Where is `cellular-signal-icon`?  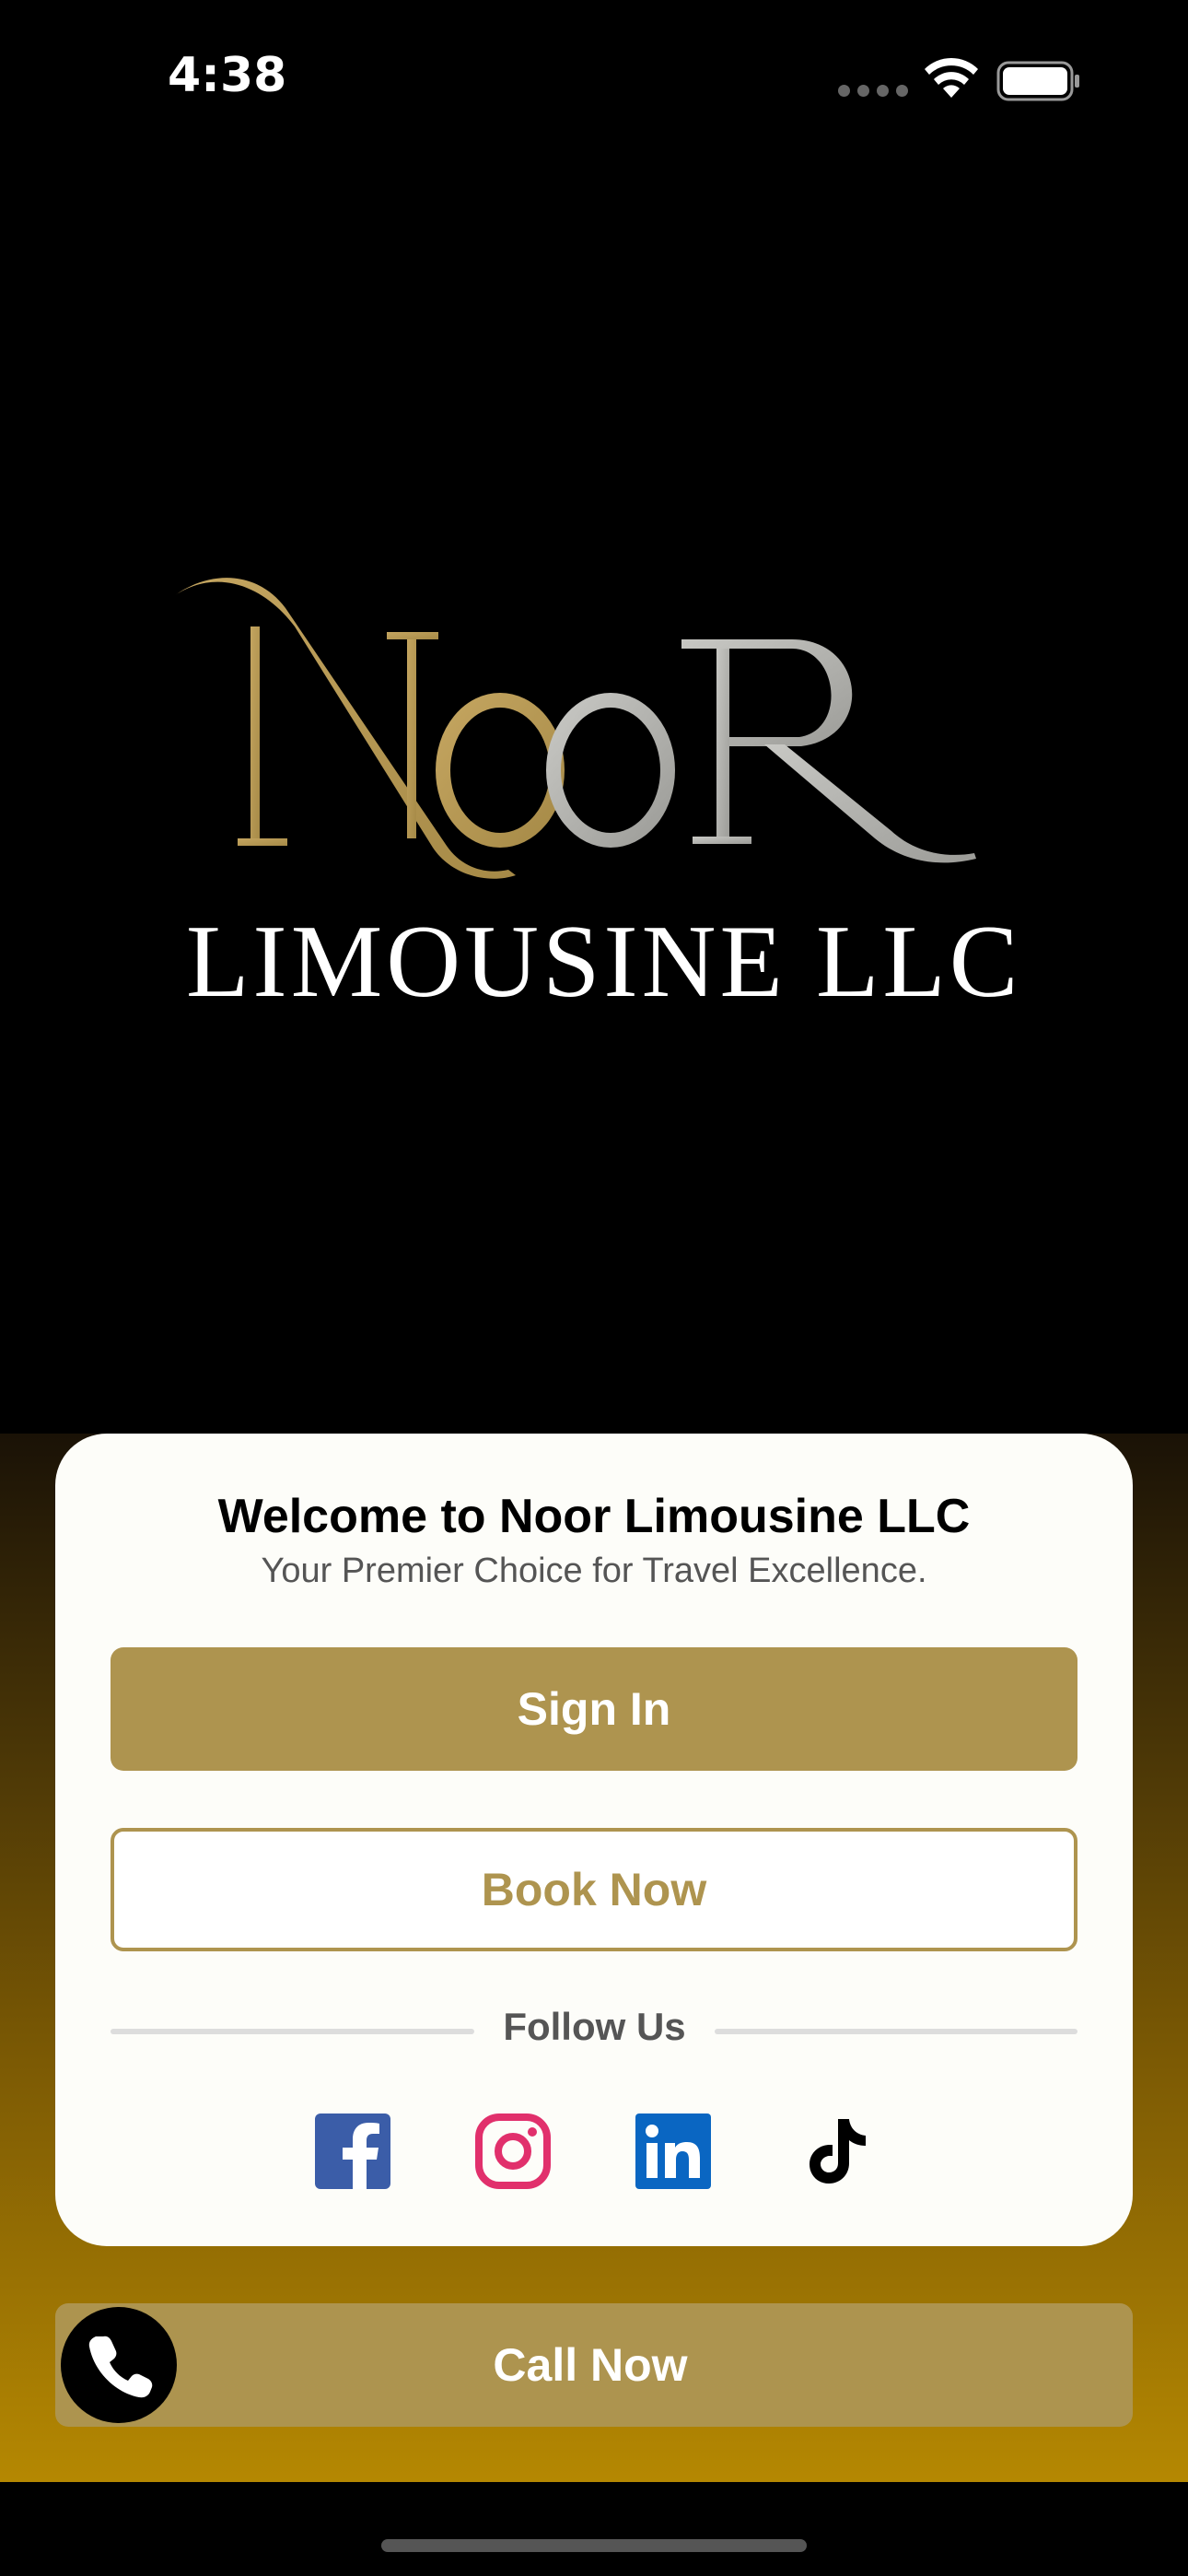 cellular-signal-icon is located at coordinates (873, 91).